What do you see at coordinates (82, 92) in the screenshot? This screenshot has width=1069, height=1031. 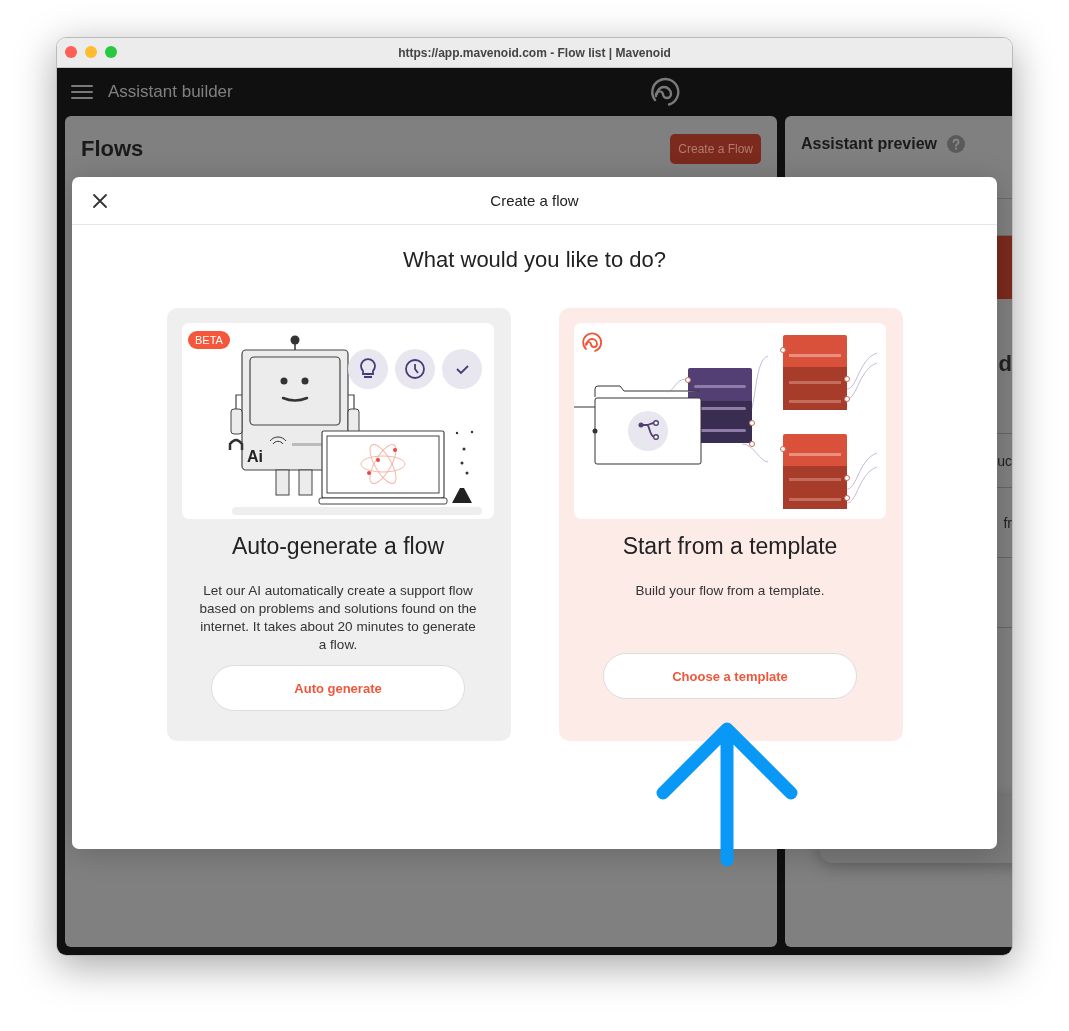 I see `menu-icon` at bounding box center [82, 92].